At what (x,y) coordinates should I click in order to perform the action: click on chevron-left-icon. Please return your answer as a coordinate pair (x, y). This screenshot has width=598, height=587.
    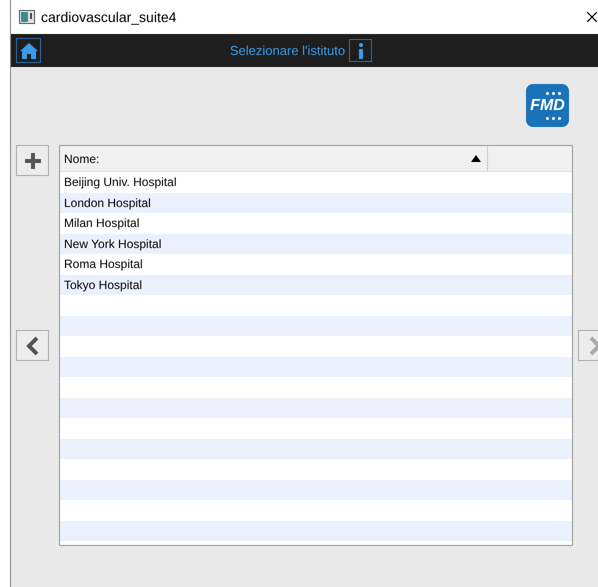
    Looking at the image, I should click on (33, 346).